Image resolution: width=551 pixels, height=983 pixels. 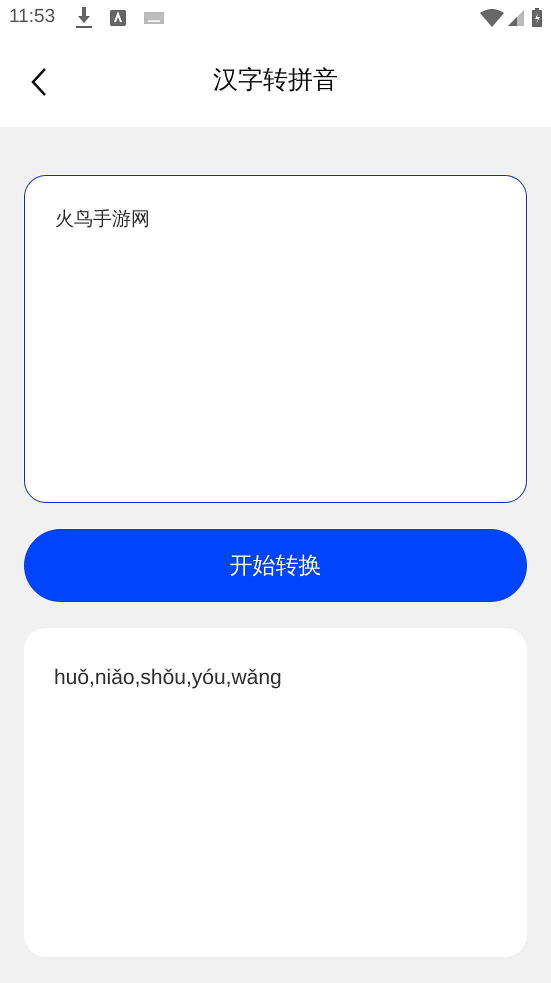 What do you see at coordinates (275, 80) in the screenshot?
I see `page-title: 汉字转拼音` at bounding box center [275, 80].